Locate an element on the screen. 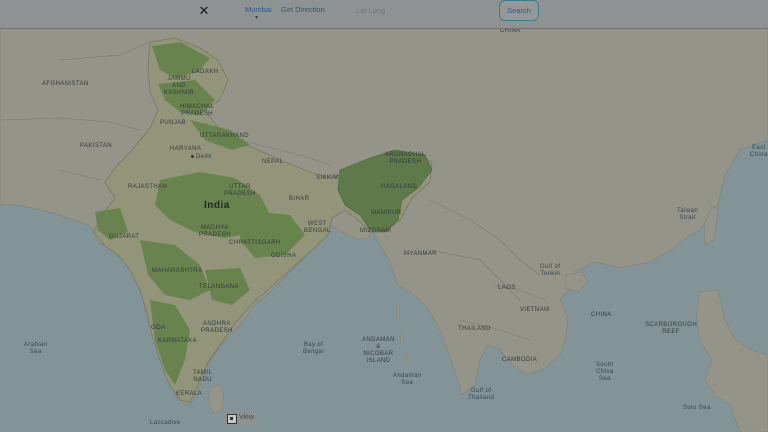  label-madhya-pradesh: MADHYA PRADESH is located at coordinates (215, 231).